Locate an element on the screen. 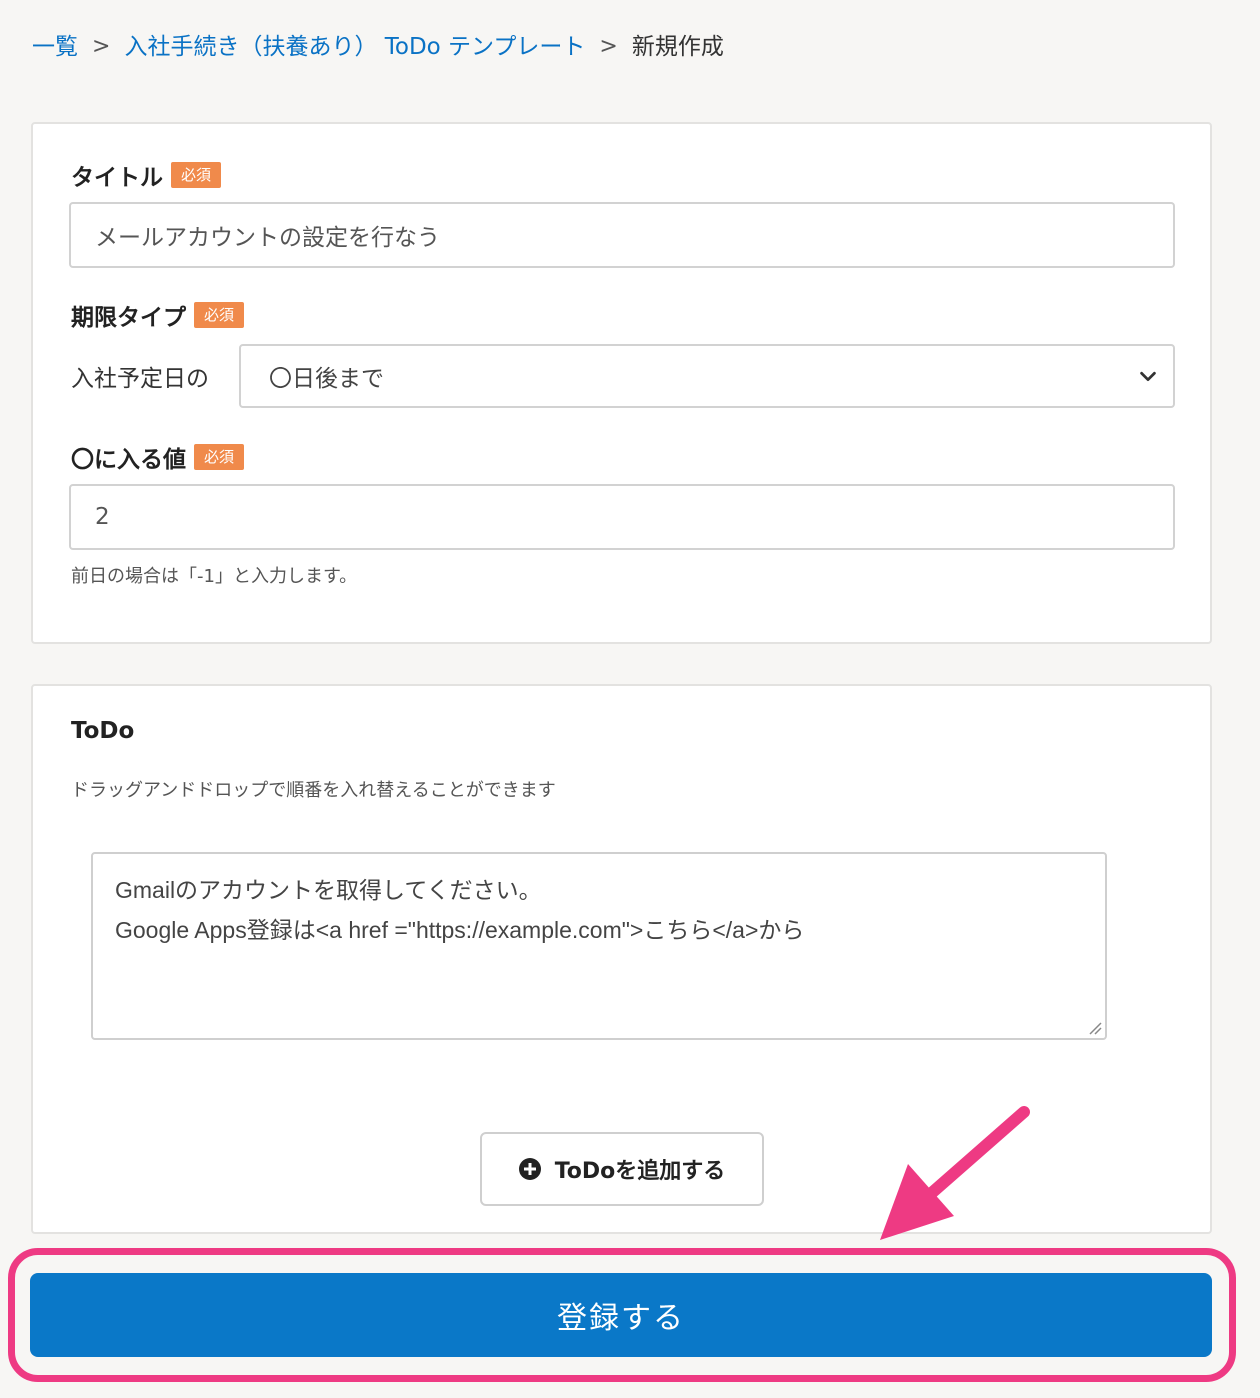 Image resolution: width=1260 pixels, height=1398 pixels. offset-value-label: 〇に入る値 必須 is located at coordinates (158, 457).